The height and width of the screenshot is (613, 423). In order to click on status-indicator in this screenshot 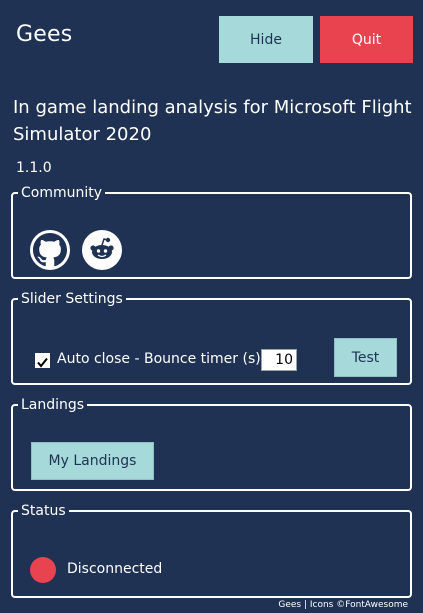, I will do `click(43, 570)`.